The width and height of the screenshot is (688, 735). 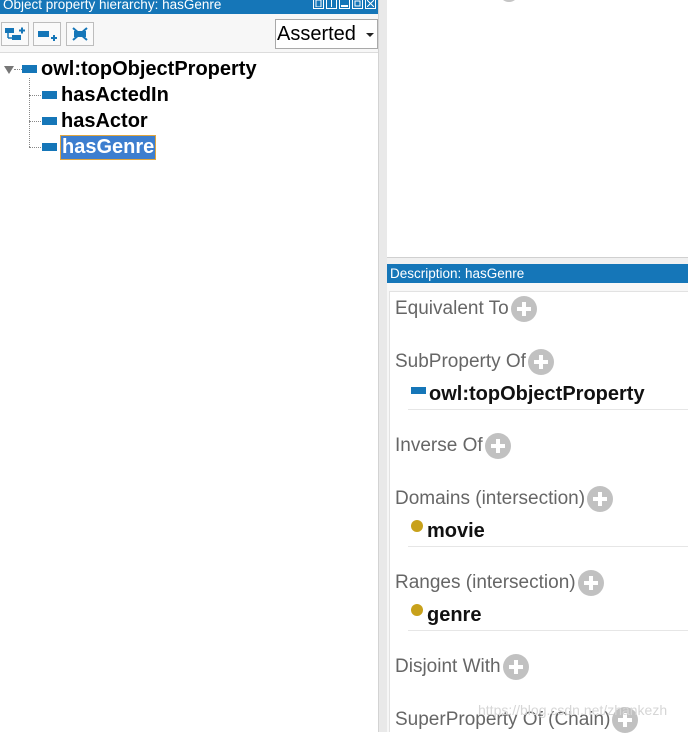 I want to click on float-panel-icon, so click(x=331, y=4).